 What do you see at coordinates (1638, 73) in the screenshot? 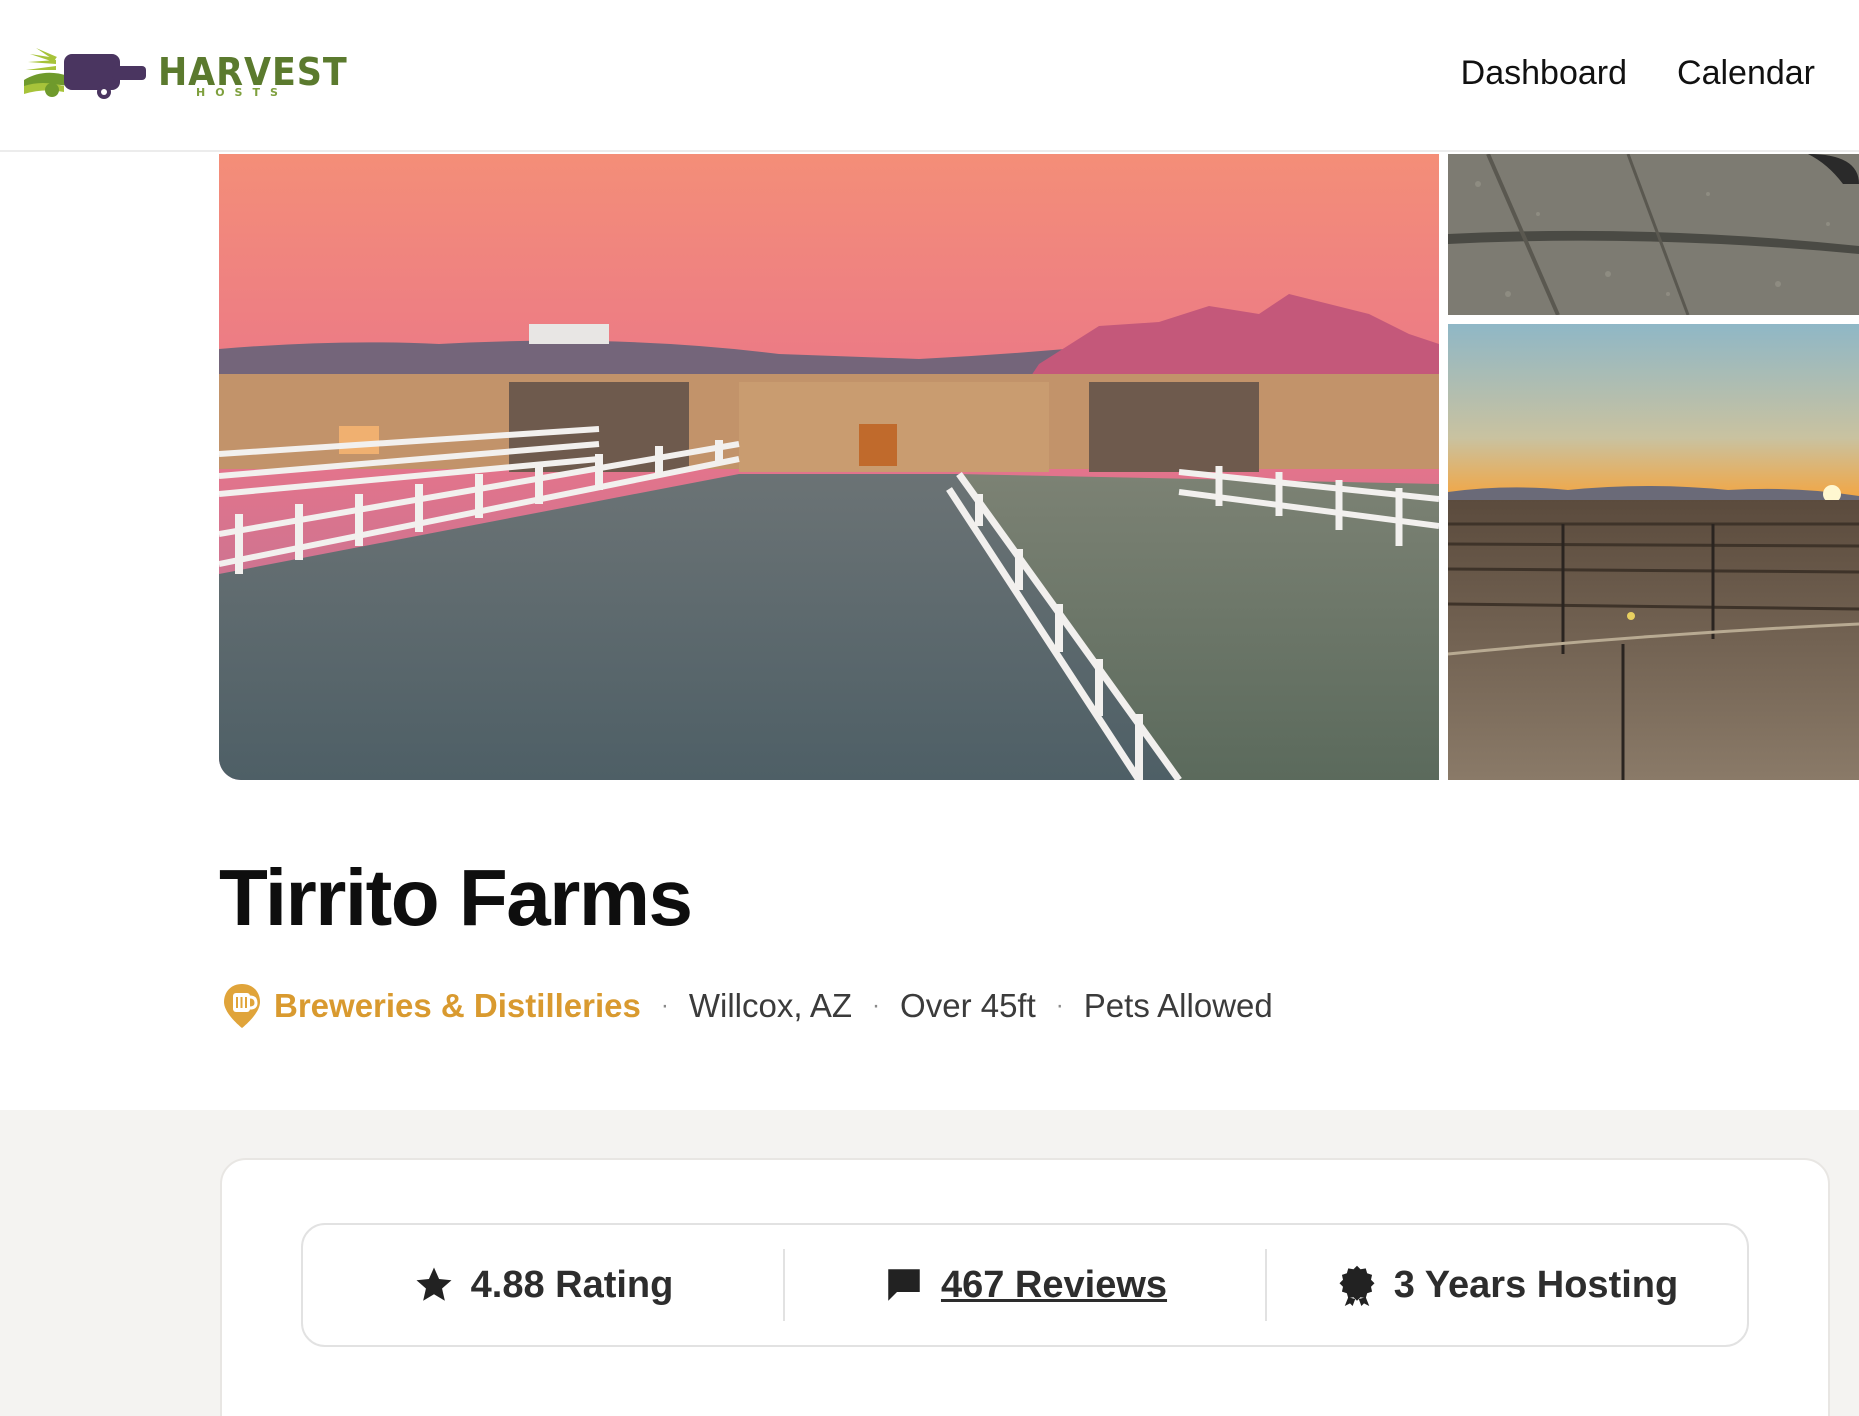
I see `main-nav: Dashboard Calendar` at bounding box center [1638, 73].